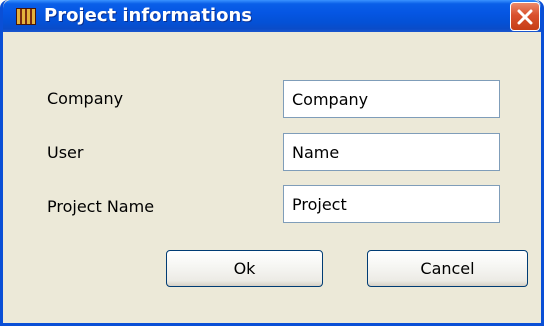 The image size is (544, 329). I want to click on close-button, so click(525, 16).